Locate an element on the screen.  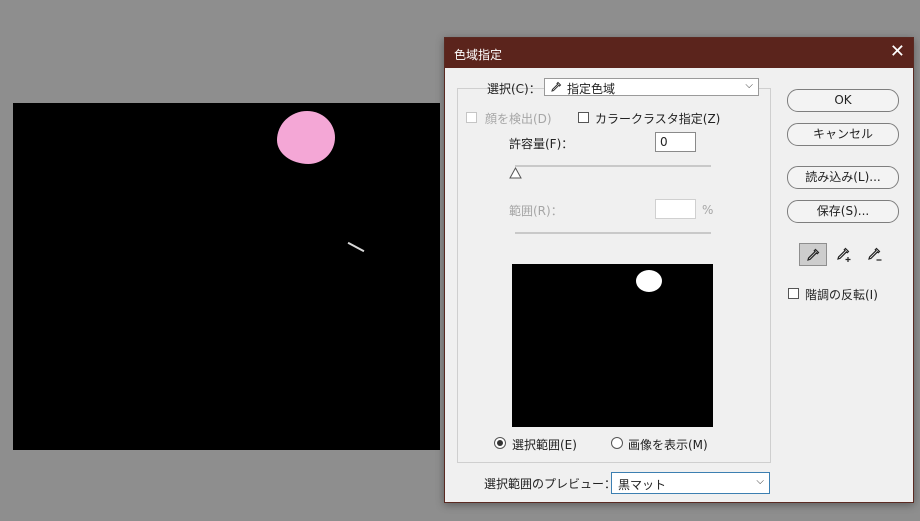
dialog-titlebar: 色域指定 ✕ is located at coordinates (679, 53).